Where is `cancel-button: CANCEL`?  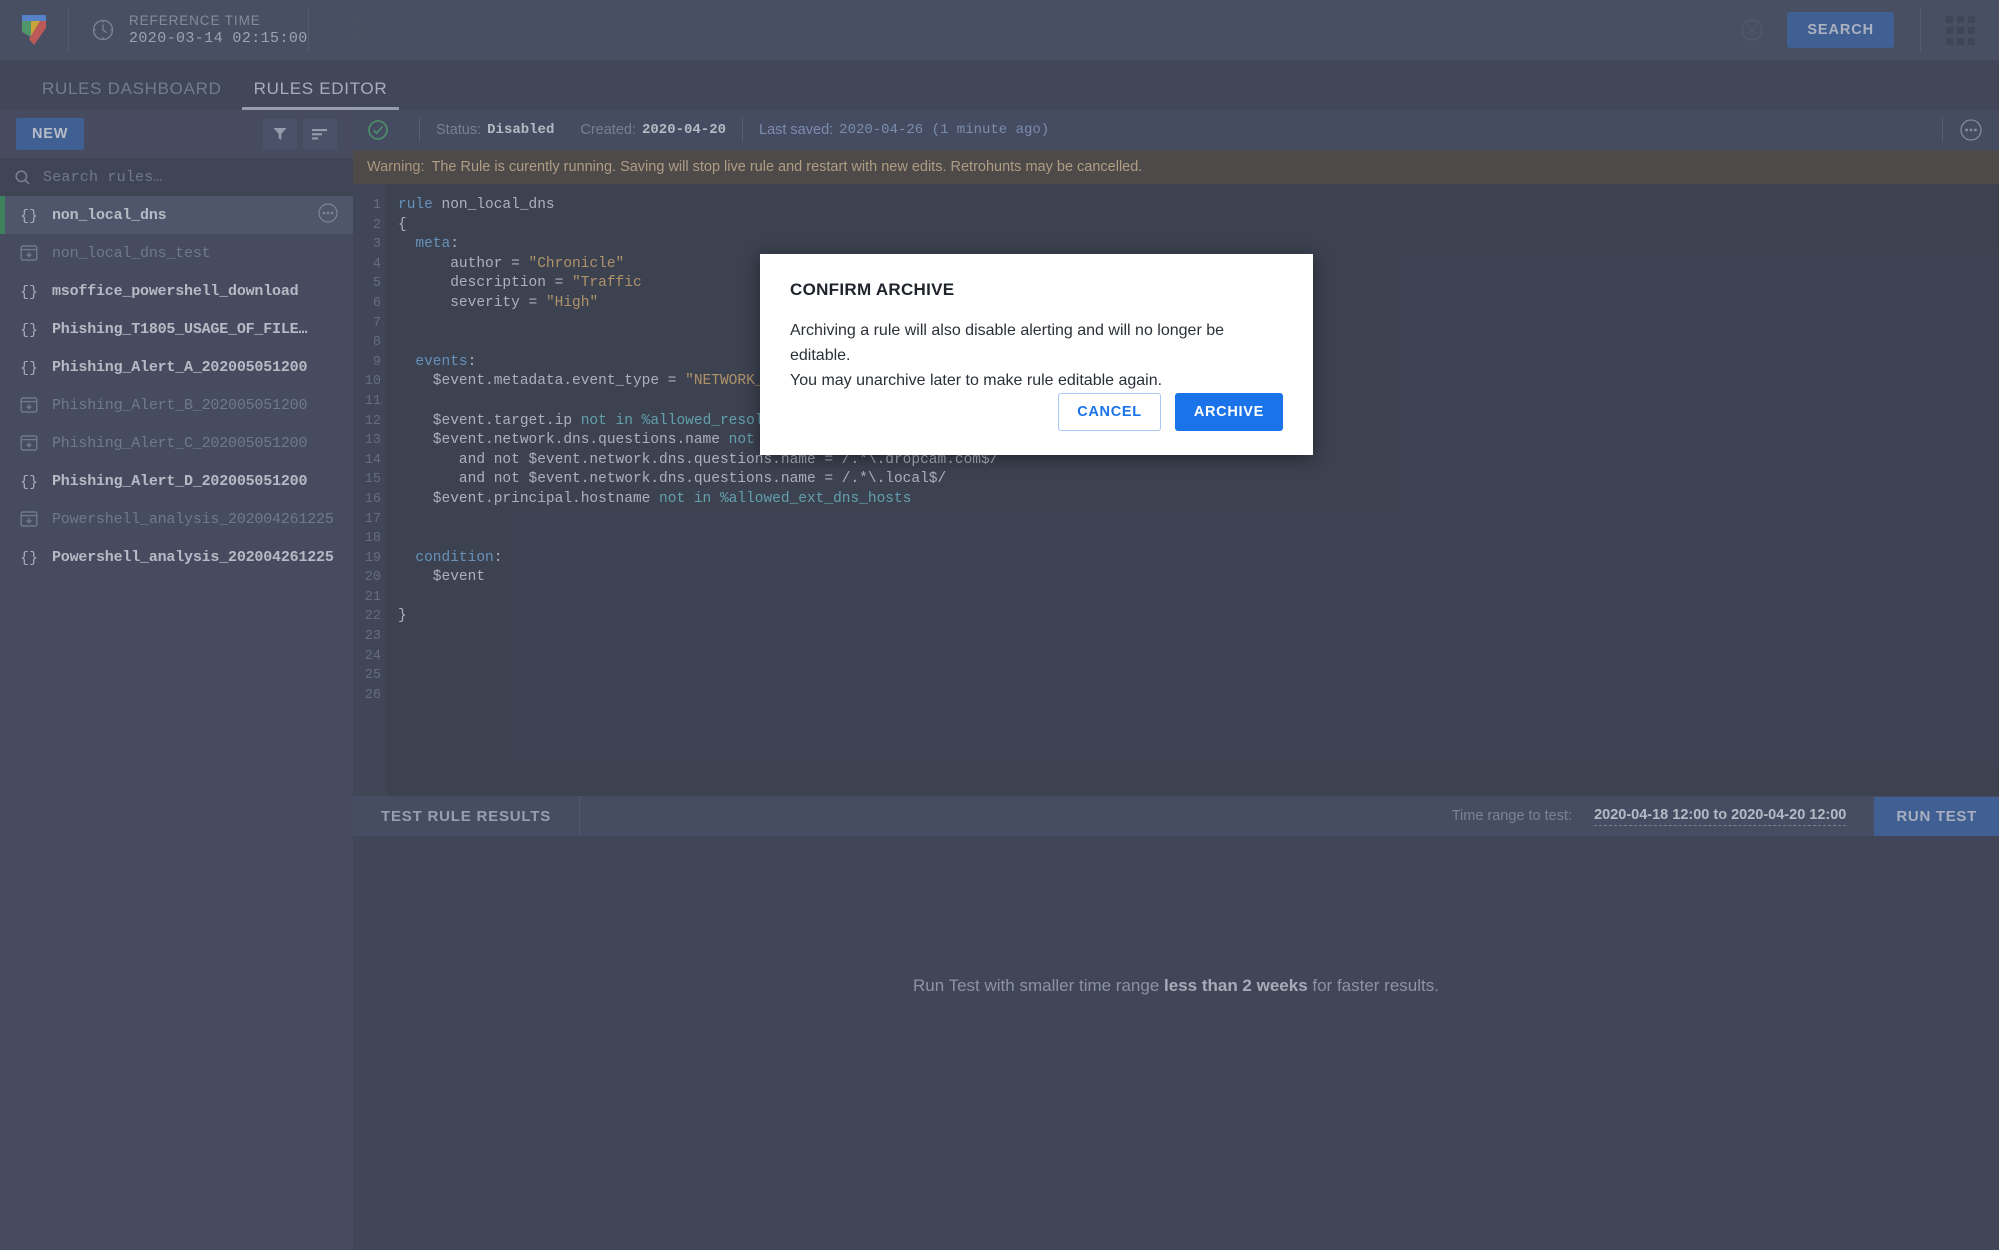 cancel-button: CANCEL is located at coordinates (1109, 412).